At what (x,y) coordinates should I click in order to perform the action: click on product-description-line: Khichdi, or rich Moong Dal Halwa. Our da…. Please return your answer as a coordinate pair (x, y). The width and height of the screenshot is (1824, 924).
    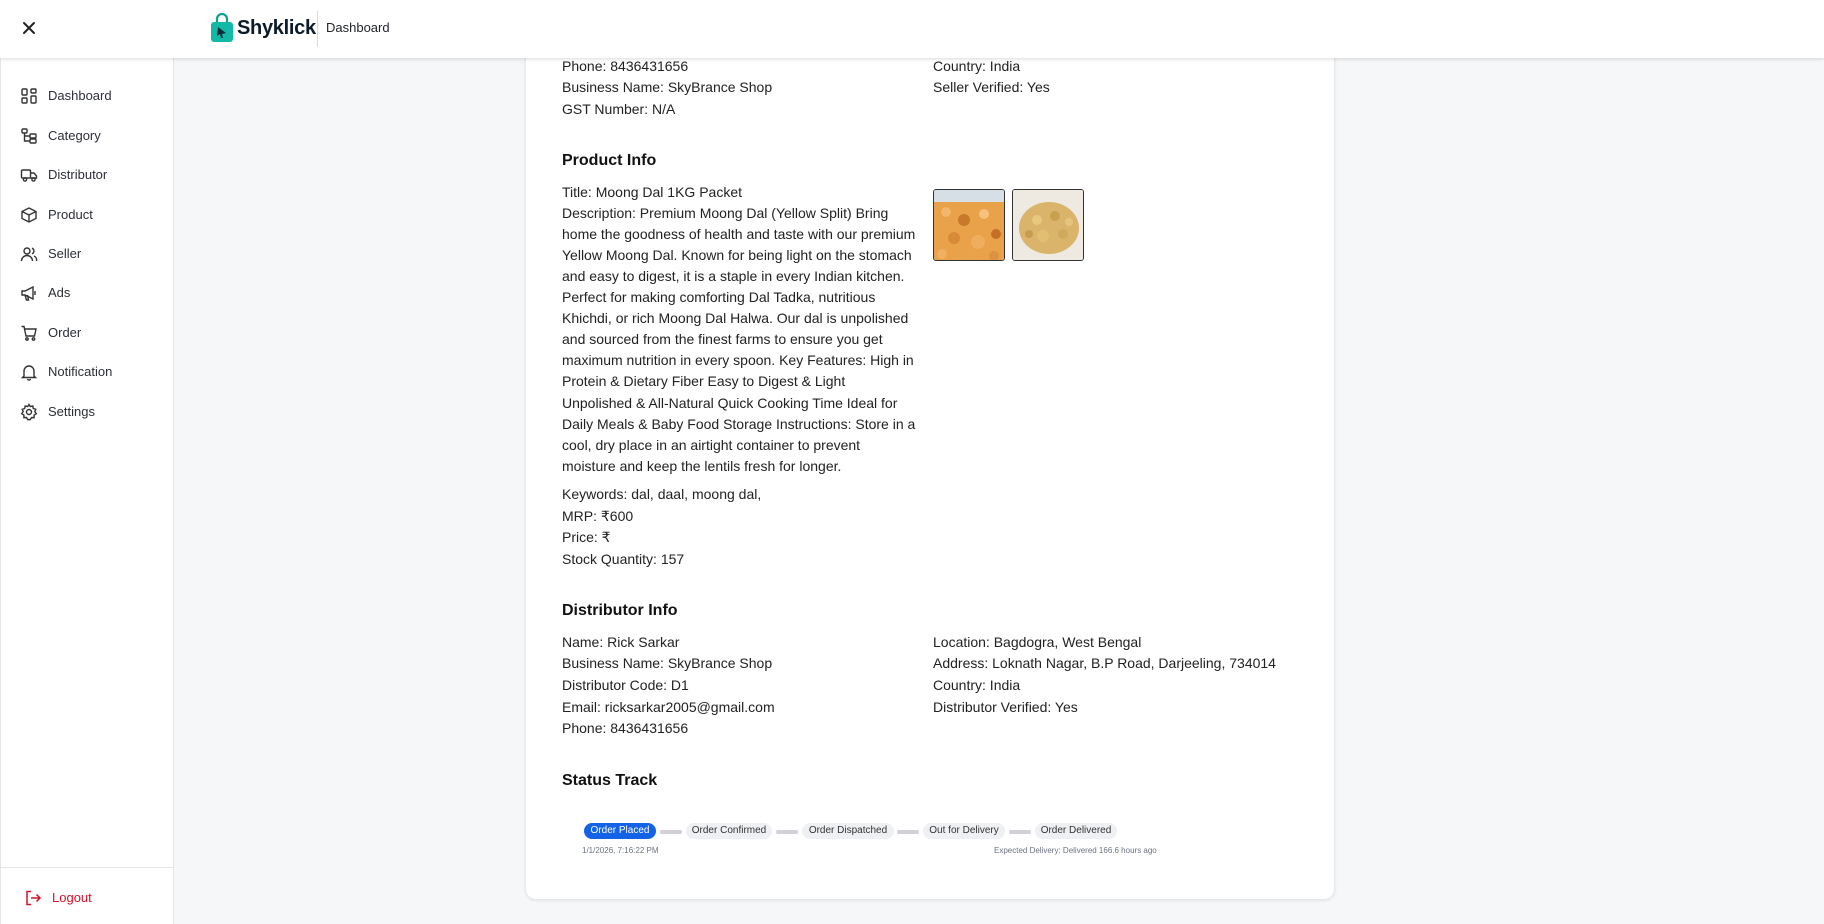
    Looking at the image, I should click on (735, 318).